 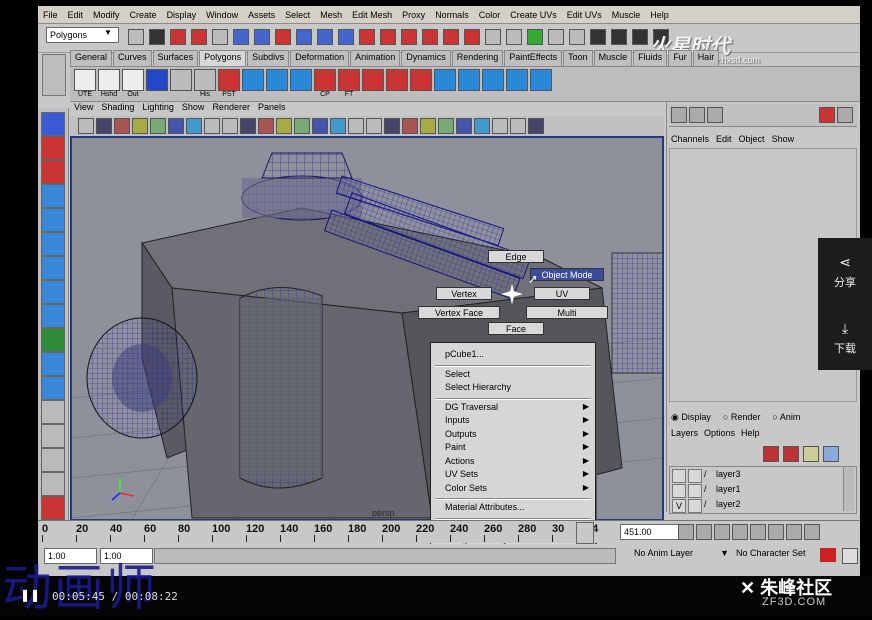 What do you see at coordinates (143, 15) in the screenshot?
I see `menu-create: Create` at bounding box center [143, 15].